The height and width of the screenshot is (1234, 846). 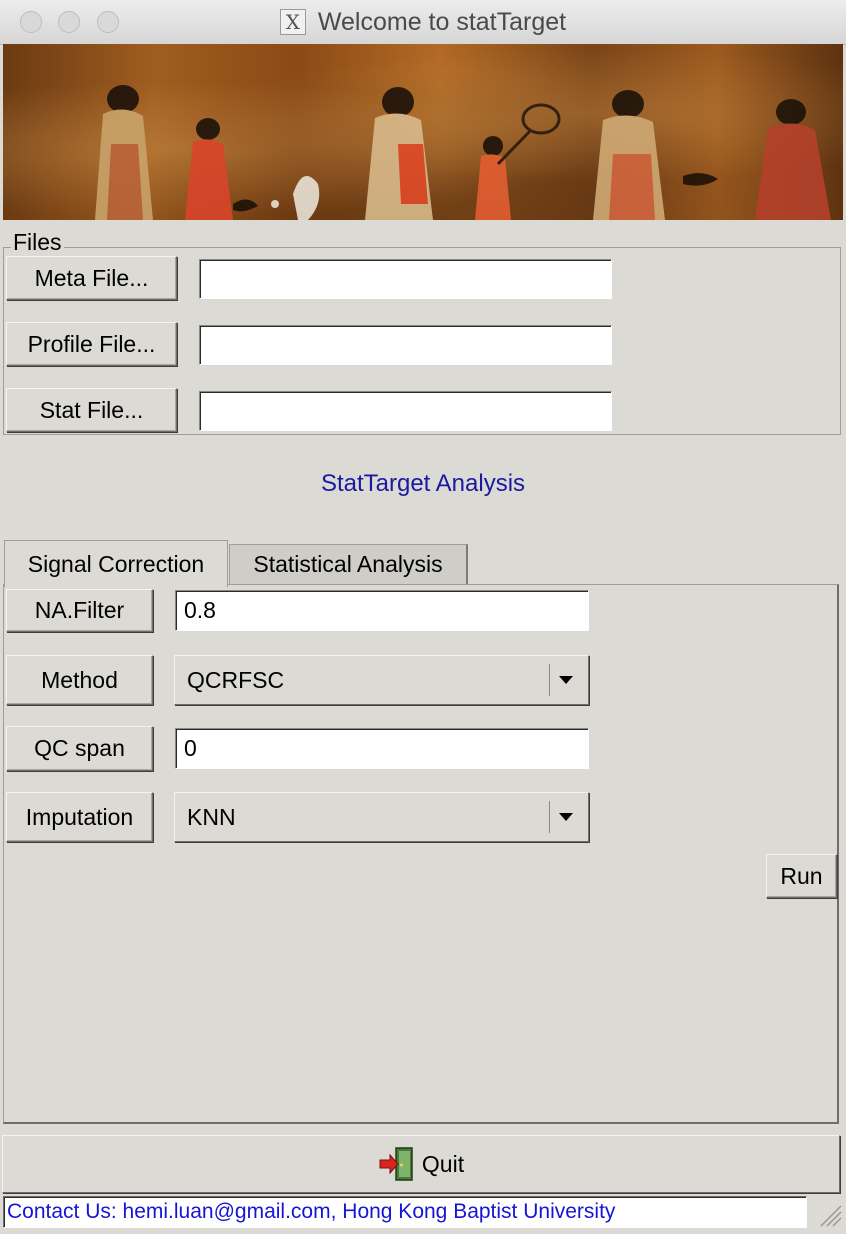 I want to click on tab-signal-correction: Signal Correction, so click(x=116, y=563).